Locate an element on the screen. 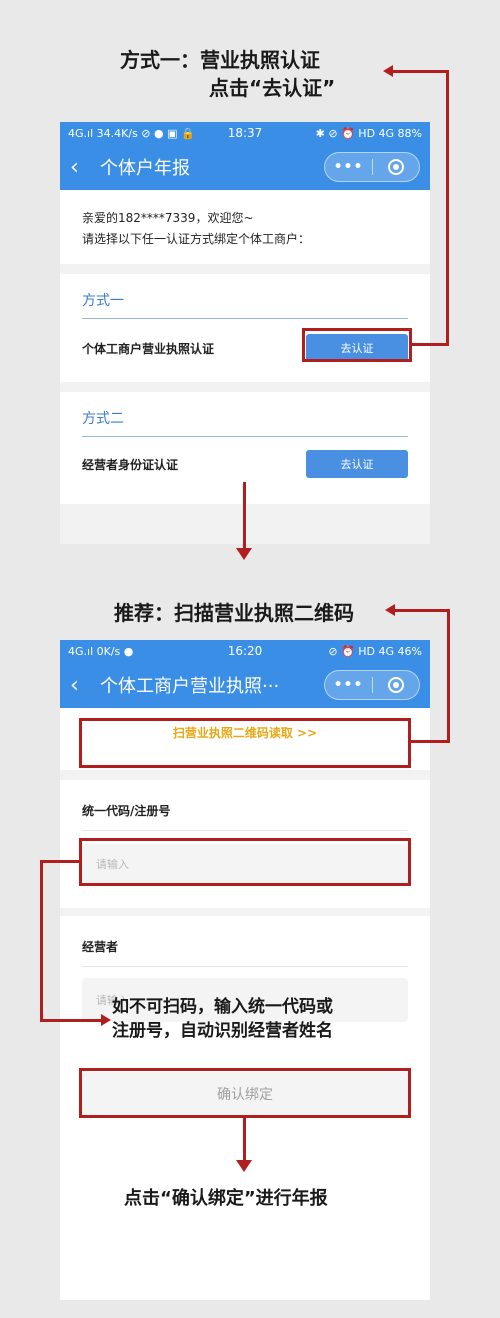  nav-bar-2: ‹ 个体工商户营业执照··· ••• is located at coordinates (245, 685).